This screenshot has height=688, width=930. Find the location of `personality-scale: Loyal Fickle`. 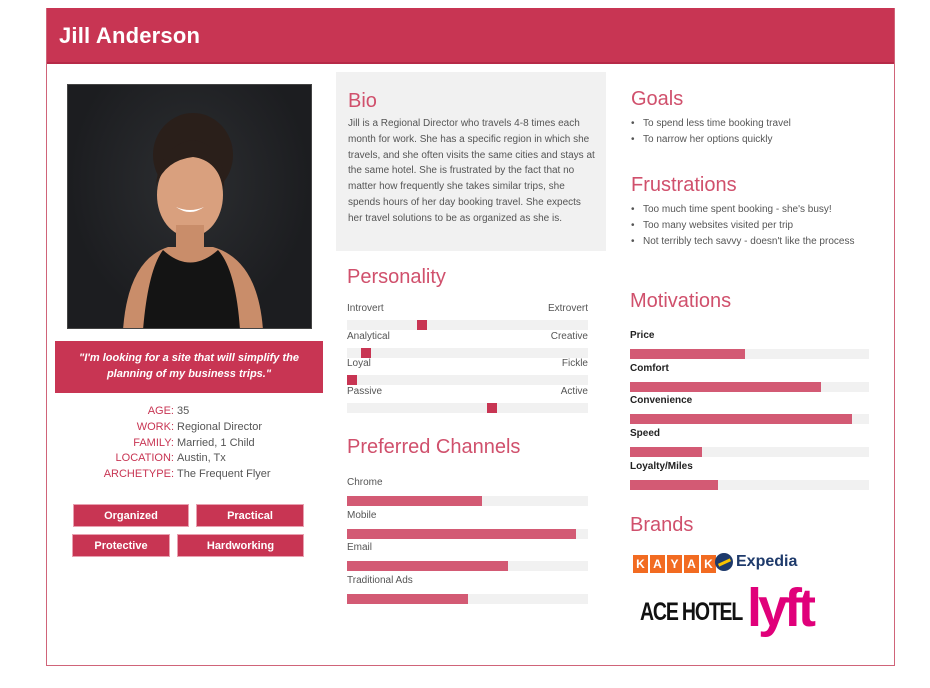

personality-scale: Loyal Fickle is located at coordinates (467, 371).